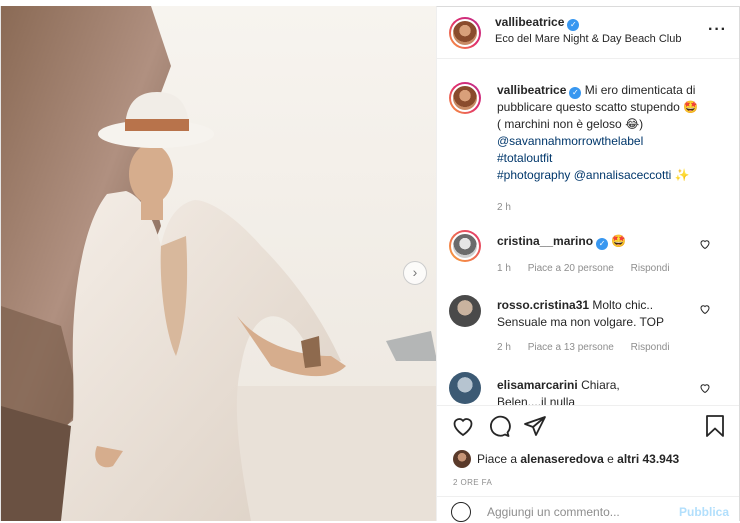 The height and width of the screenshot is (523, 740). I want to click on chevron-right-icon: ›, so click(415, 272).